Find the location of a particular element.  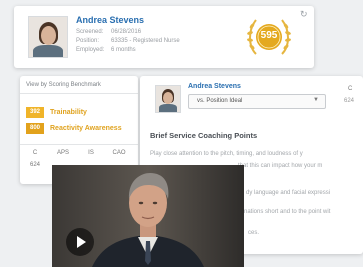

coaching-line-5: ces. is located at coordinates (254, 233).